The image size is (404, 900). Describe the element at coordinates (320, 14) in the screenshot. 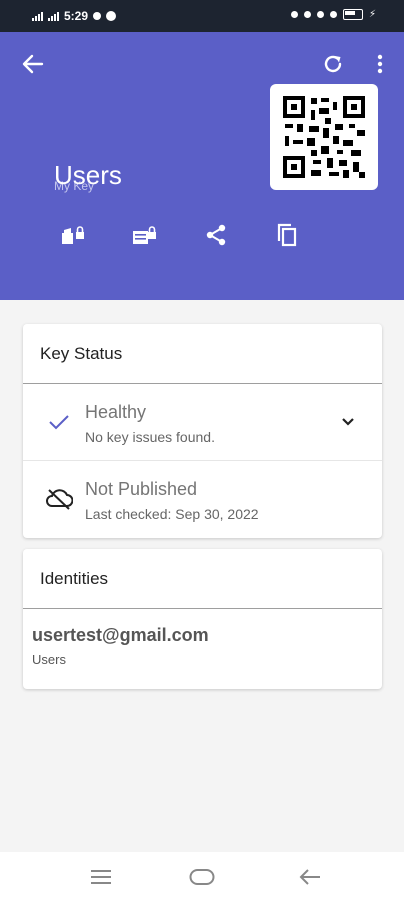

I see `wifi-calling-icon` at that location.